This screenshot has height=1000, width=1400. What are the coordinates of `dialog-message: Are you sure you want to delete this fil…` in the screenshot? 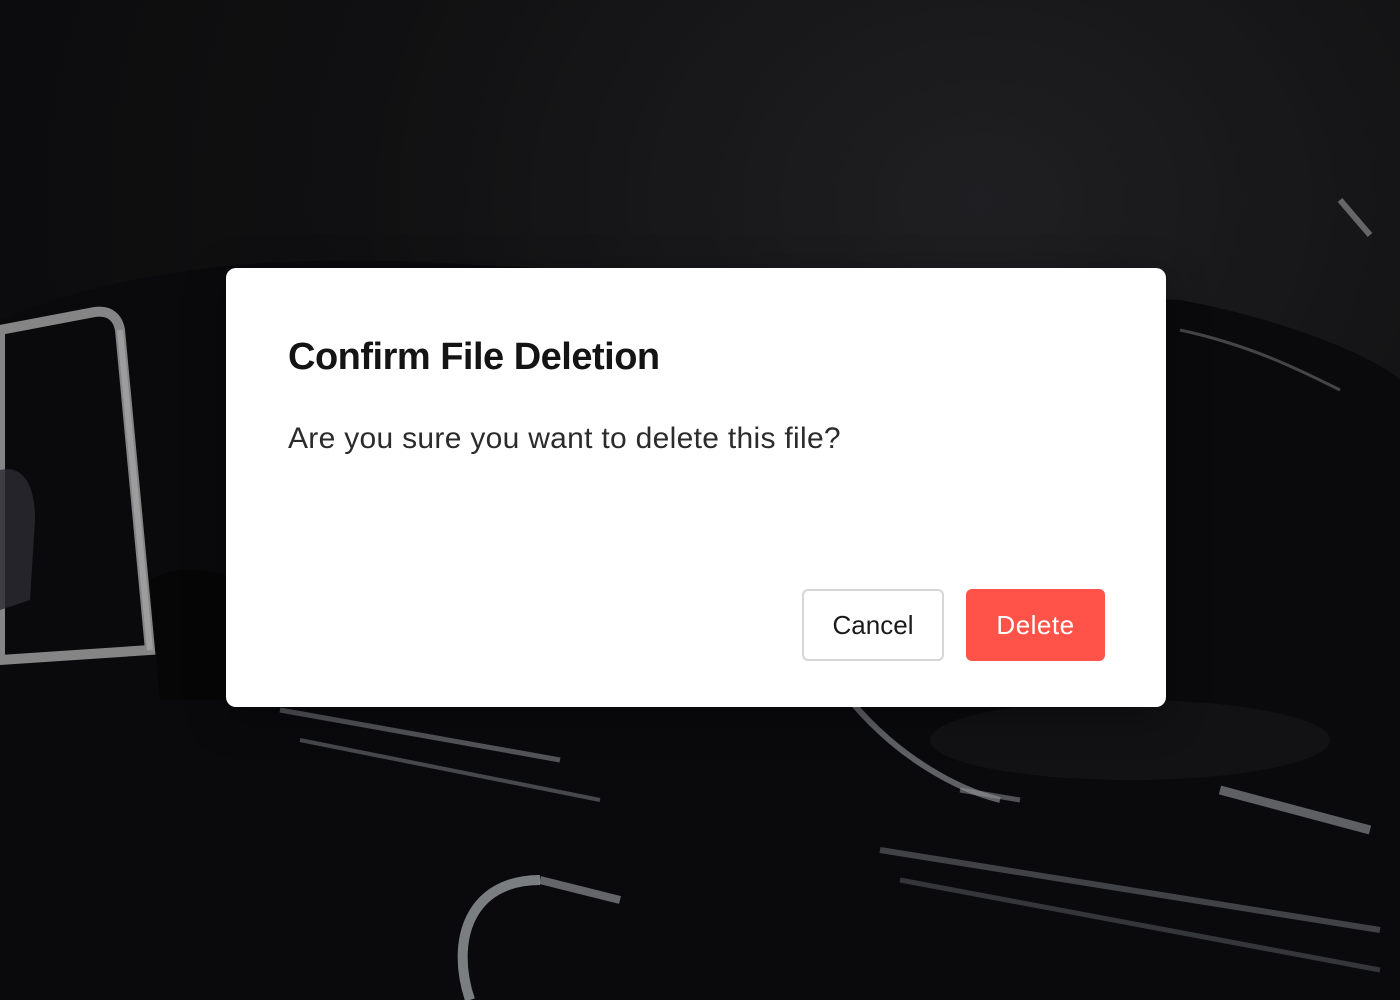 It's located at (564, 438).